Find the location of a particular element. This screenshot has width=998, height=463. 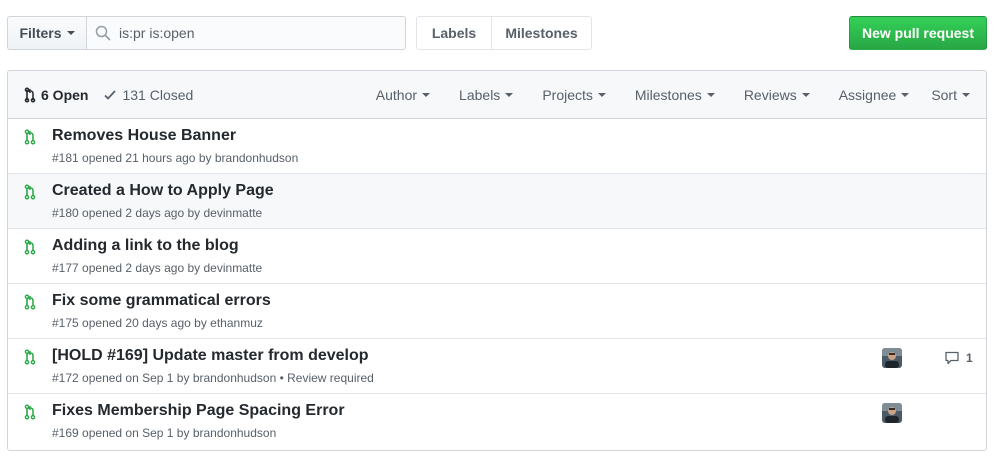

projects-filter: Projects is located at coordinates (574, 95).